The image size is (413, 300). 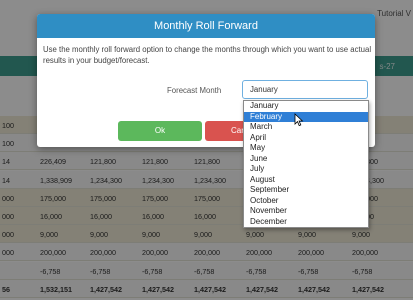 What do you see at coordinates (306, 138) in the screenshot?
I see `dropdown-option: April` at bounding box center [306, 138].